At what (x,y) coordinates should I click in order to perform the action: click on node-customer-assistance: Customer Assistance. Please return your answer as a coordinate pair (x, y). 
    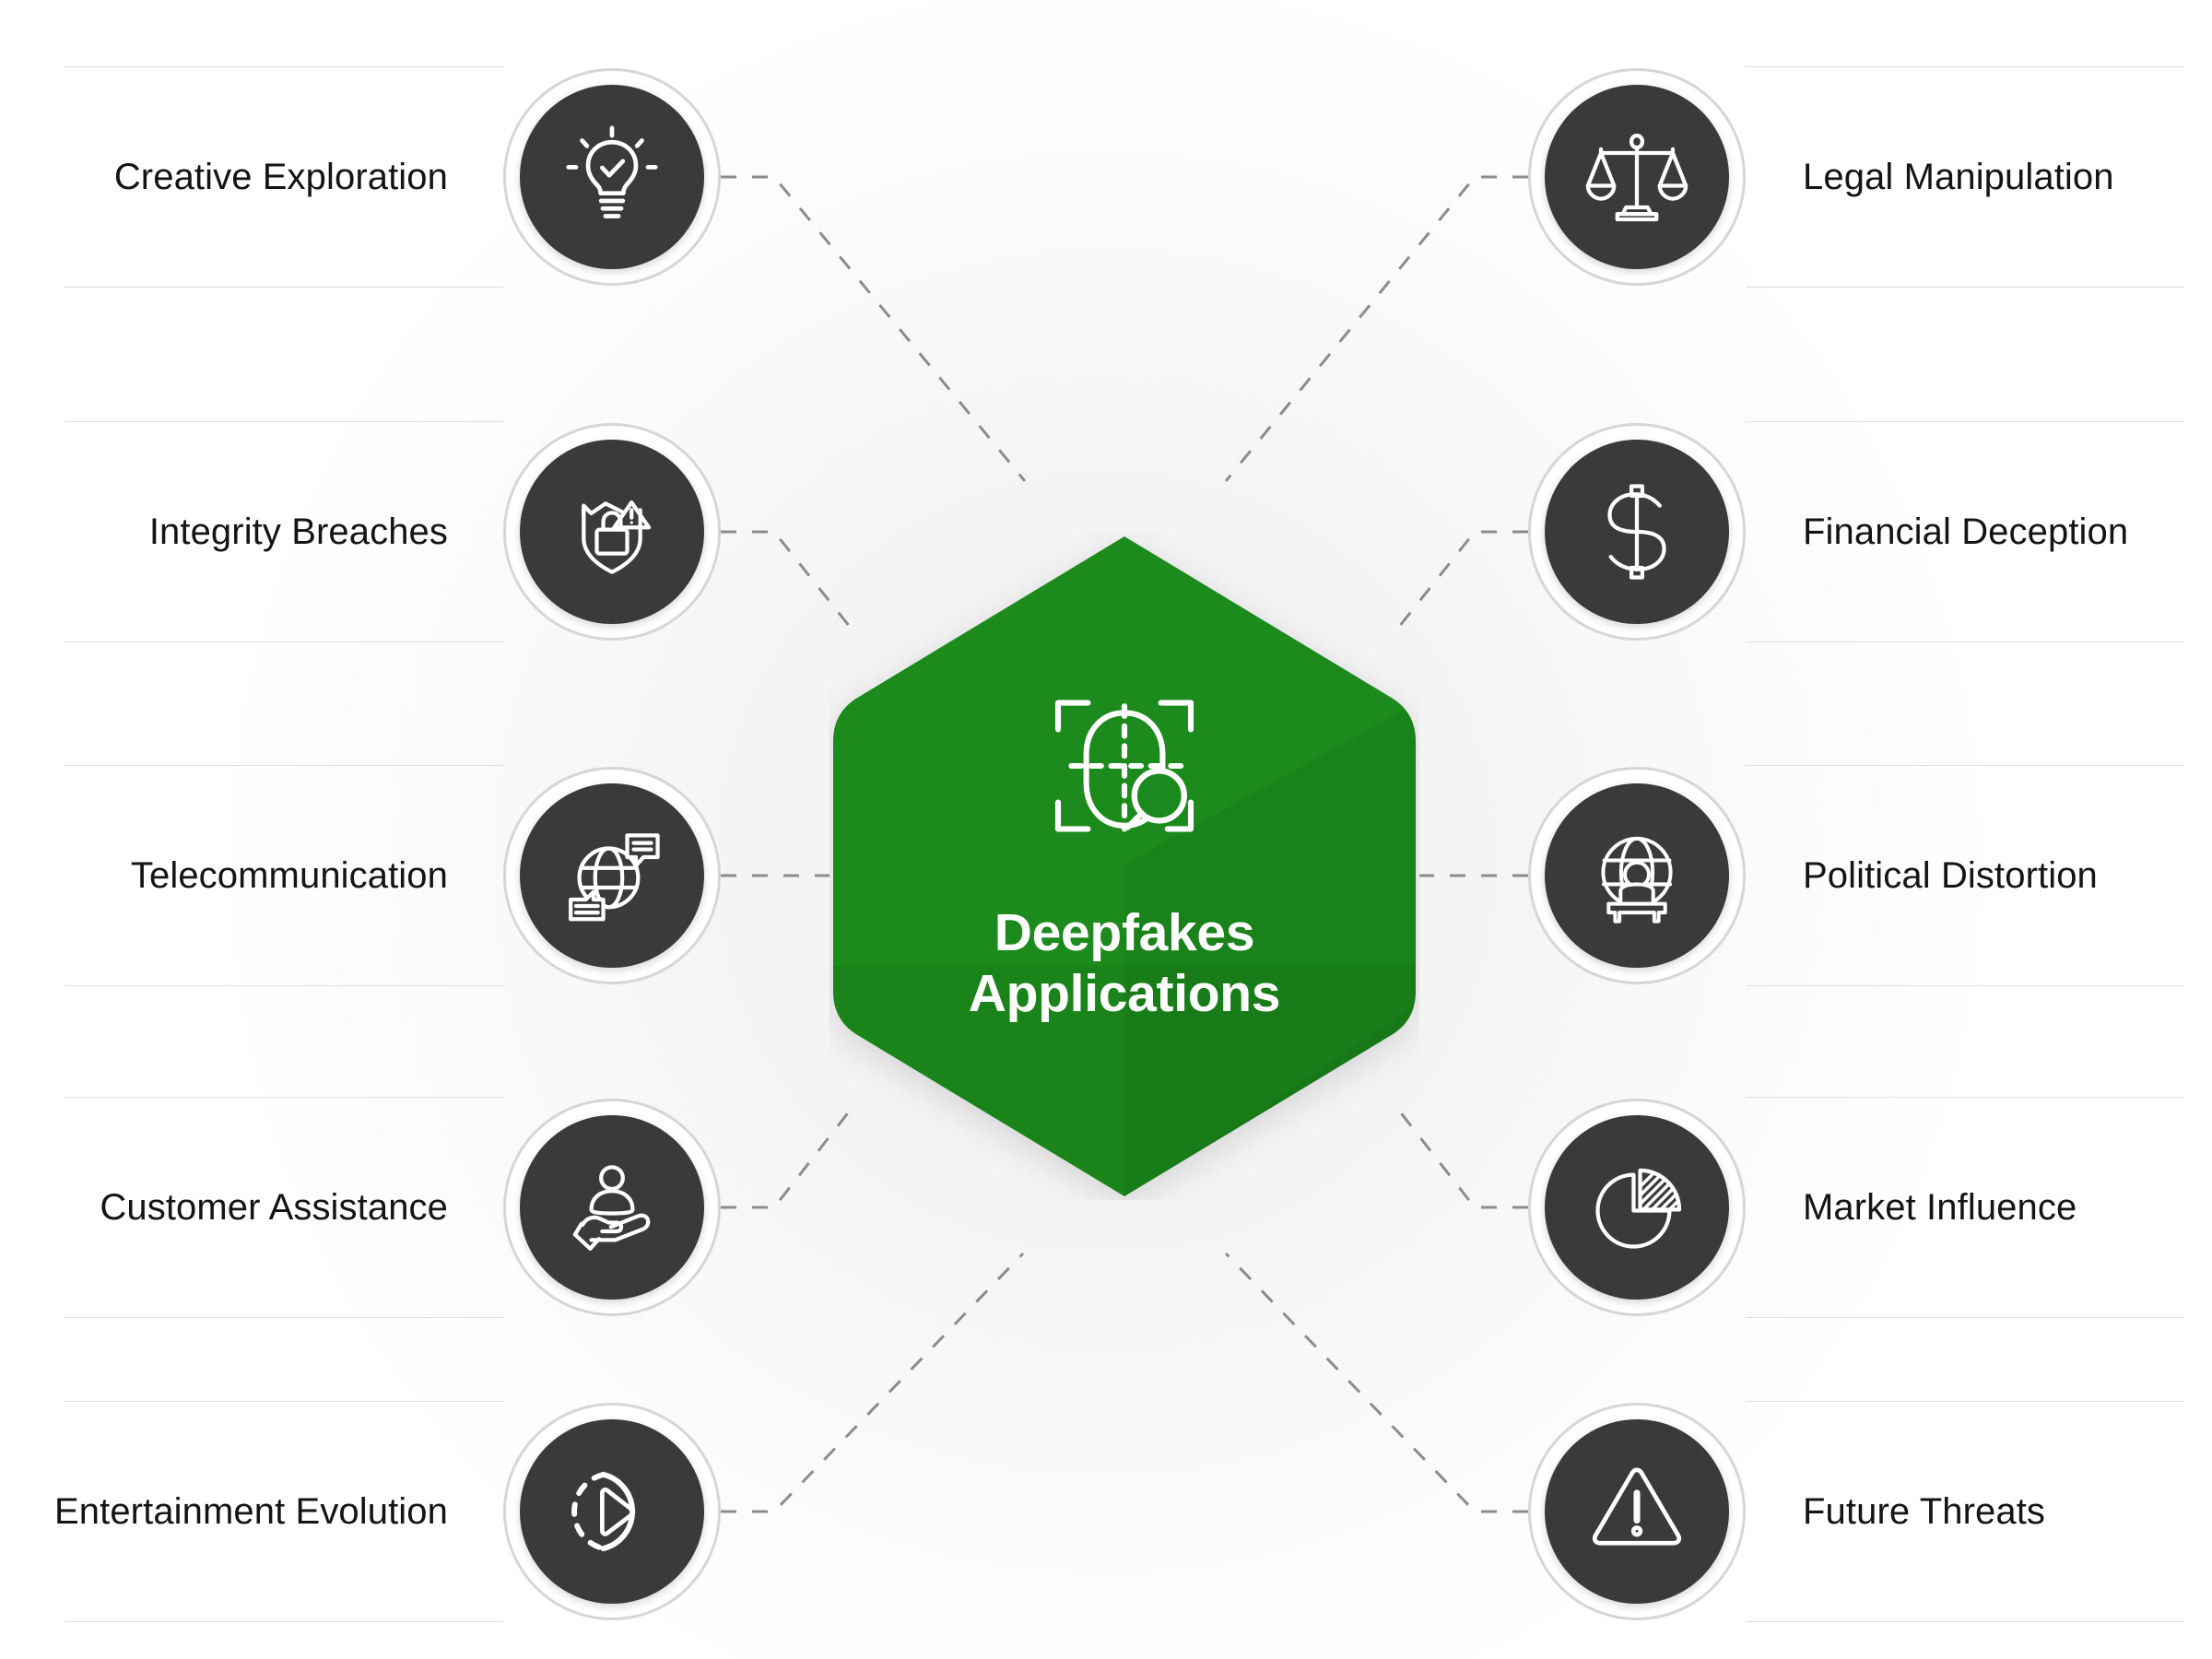
    Looking at the image, I should click on (393, 1207).